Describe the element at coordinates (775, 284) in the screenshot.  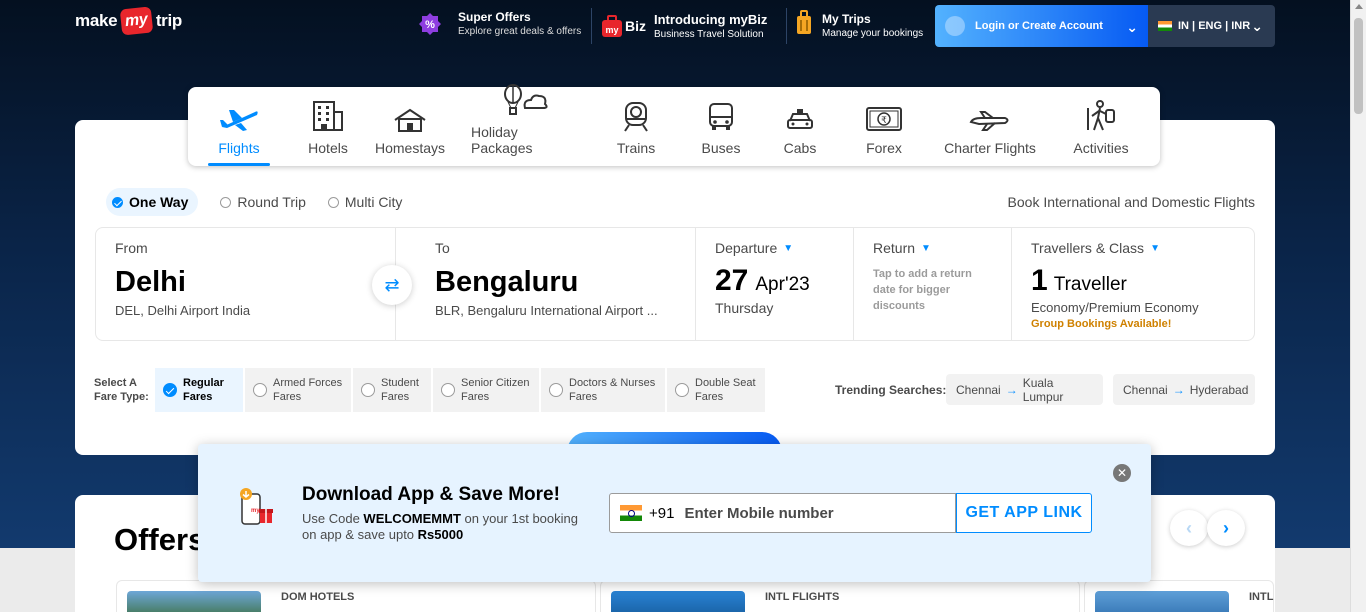
I see `departure-field: Departure ▼ 27 Apr'23 Thursday` at that location.